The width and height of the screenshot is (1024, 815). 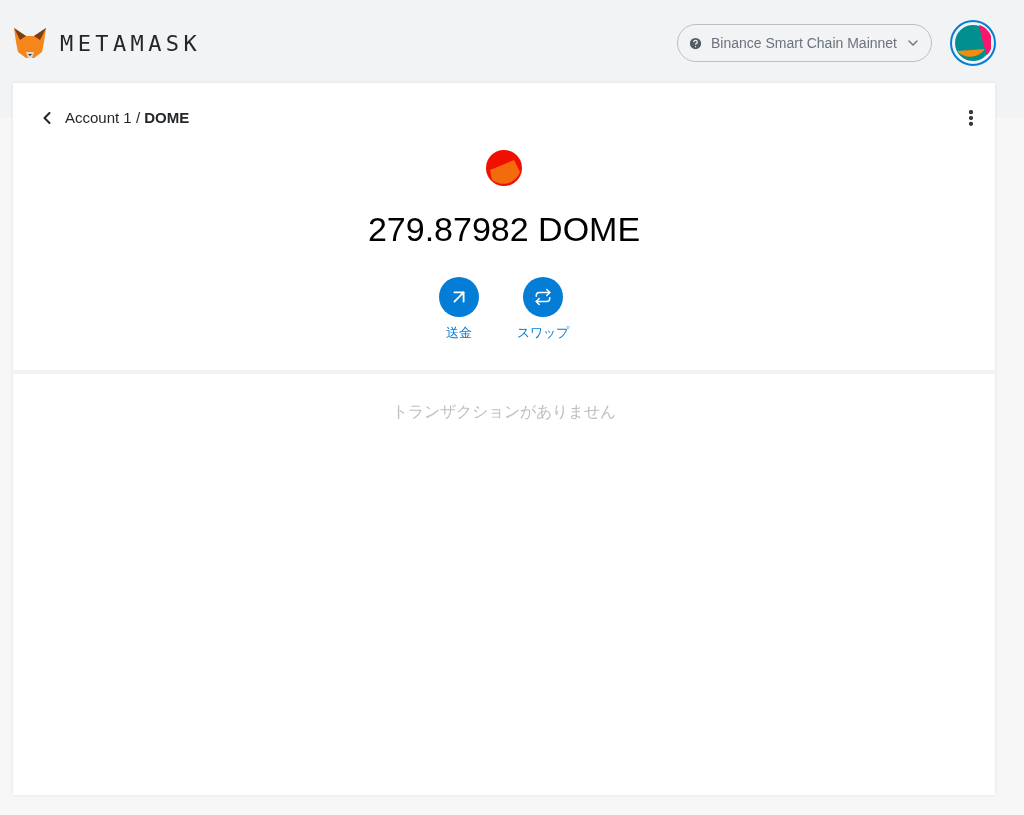 I want to click on swap-button, so click(x=543, y=296).